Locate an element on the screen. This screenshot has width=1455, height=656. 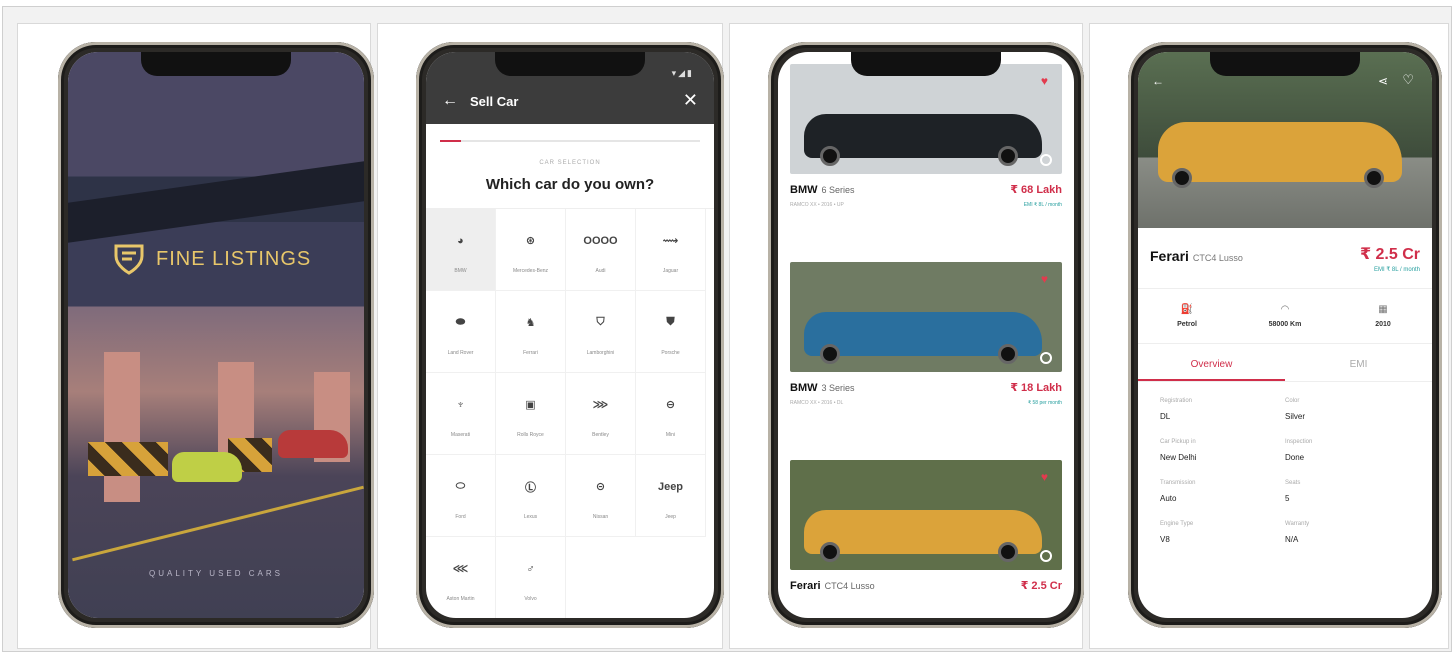
brand-option: ⟿ Jaguar is located at coordinates (671, 250).